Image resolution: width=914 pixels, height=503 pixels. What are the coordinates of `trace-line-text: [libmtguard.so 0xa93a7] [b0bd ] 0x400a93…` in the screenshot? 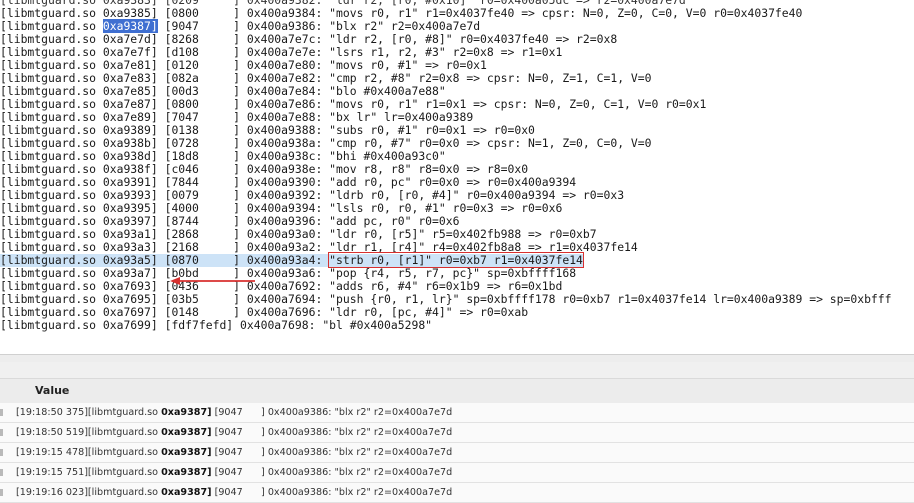 It's located at (288, 273).